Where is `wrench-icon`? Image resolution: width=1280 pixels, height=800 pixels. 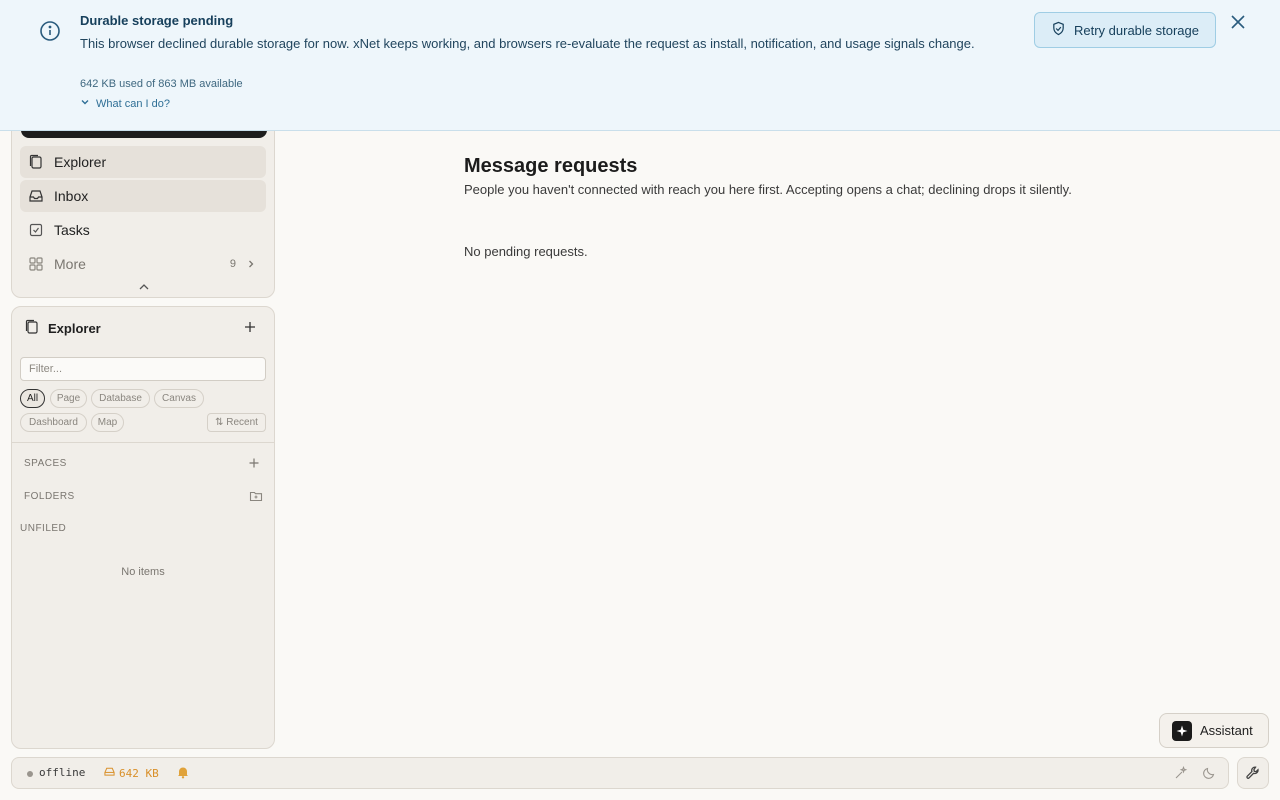 wrench-icon is located at coordinates (1253, 773).